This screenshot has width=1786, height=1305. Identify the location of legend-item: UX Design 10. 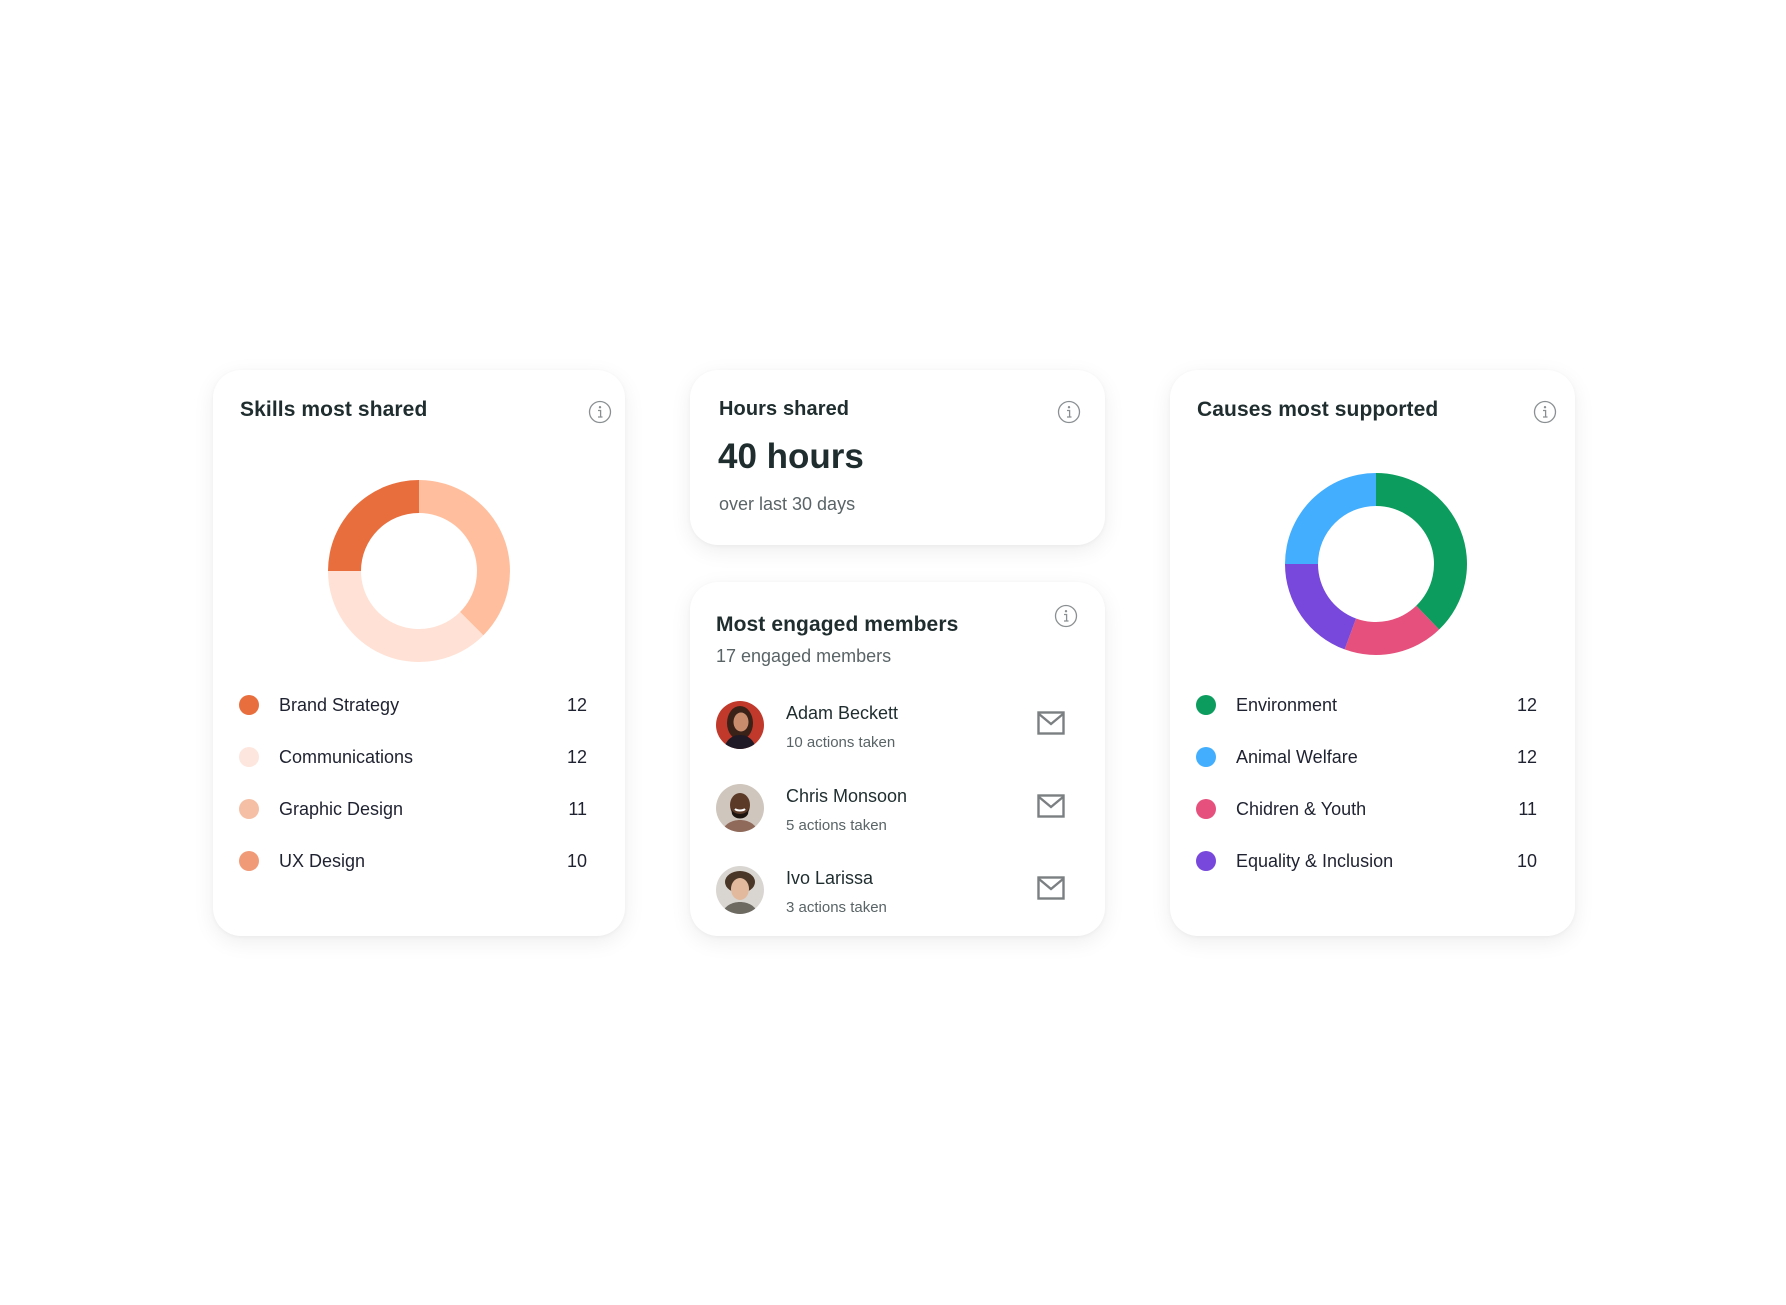
(413, 861).